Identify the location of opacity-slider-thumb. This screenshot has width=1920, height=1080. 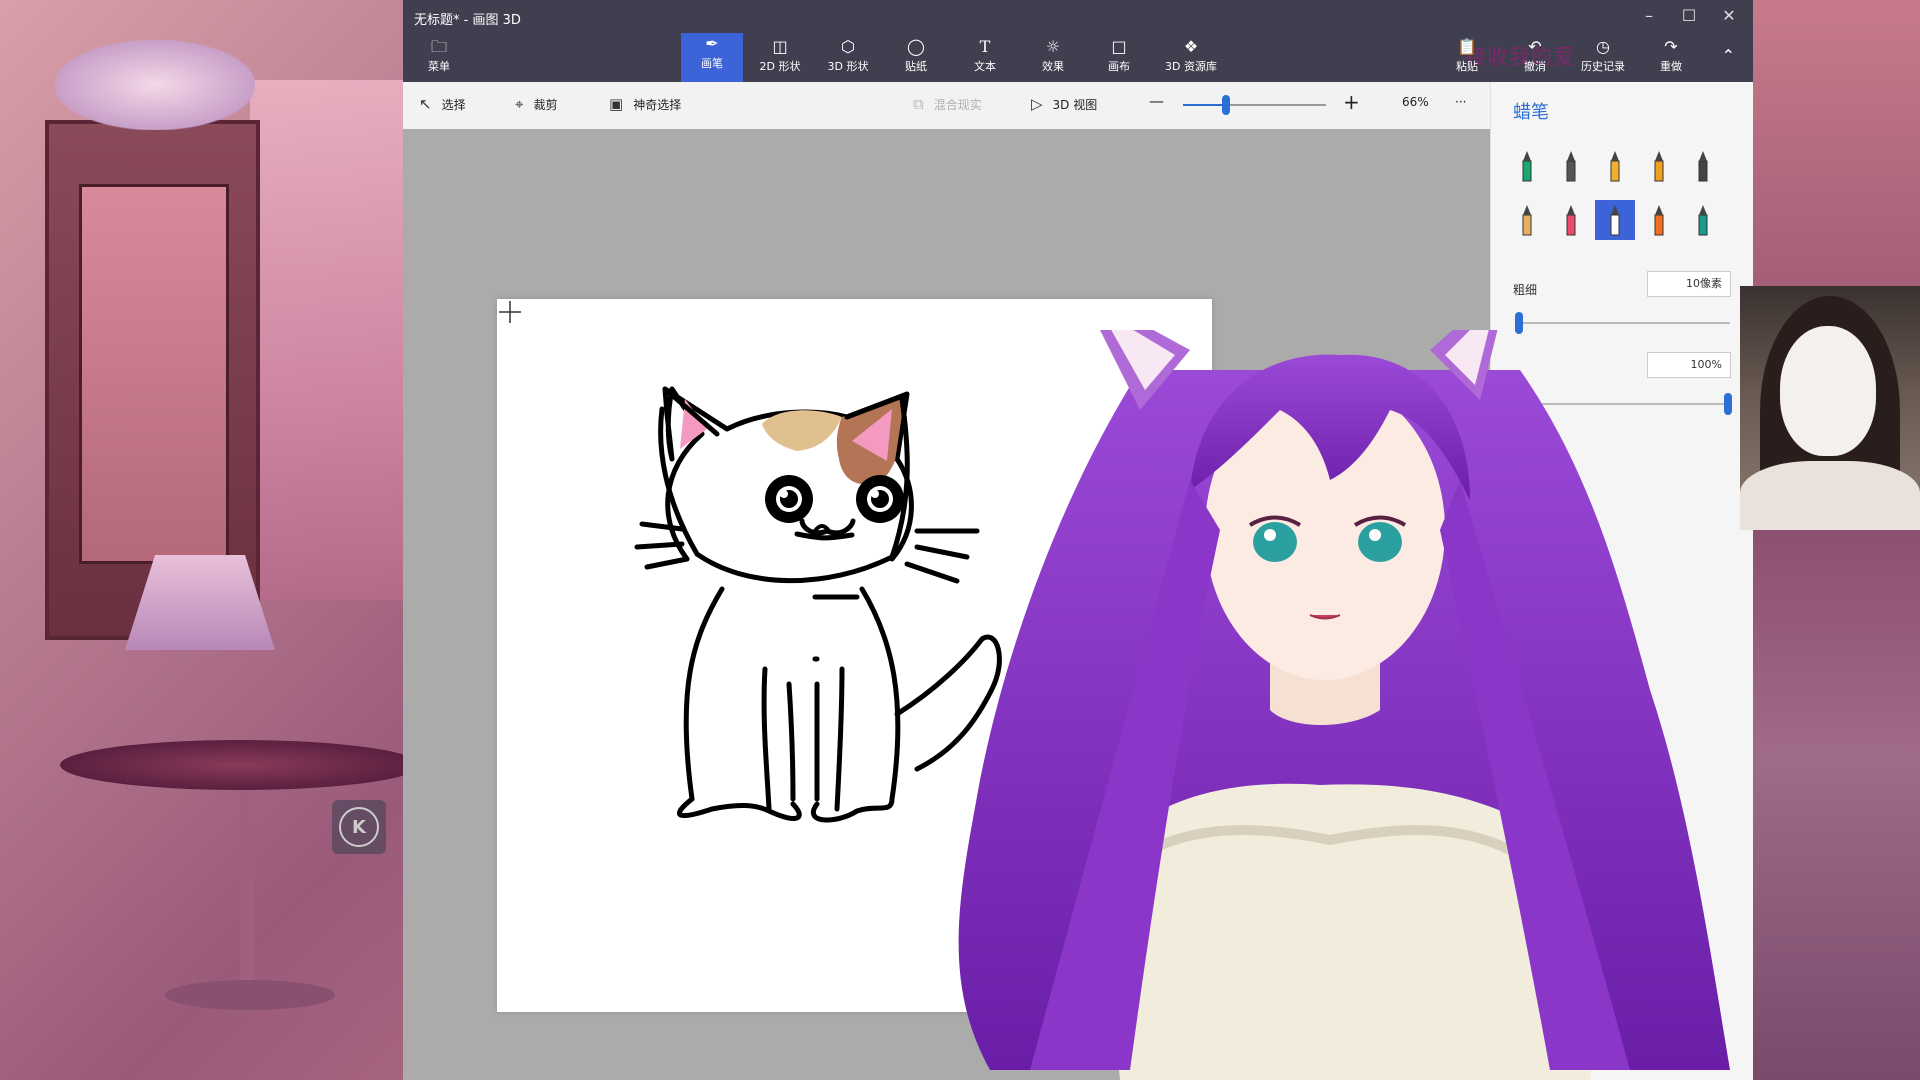
(1728, 404).